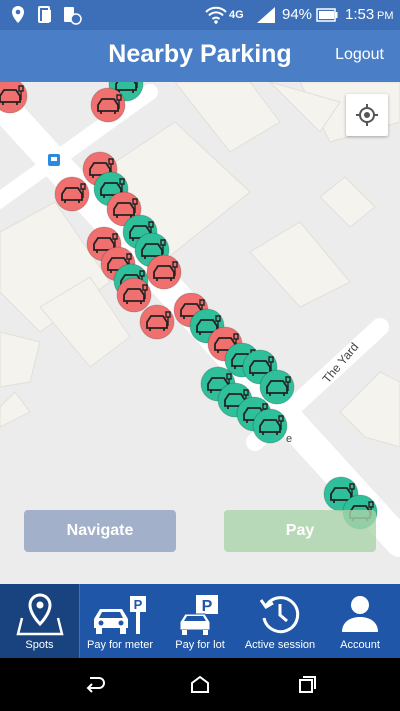 This screenshot has width=400, height=711. I want to click on tab-label: Spots, so click(39, 645).